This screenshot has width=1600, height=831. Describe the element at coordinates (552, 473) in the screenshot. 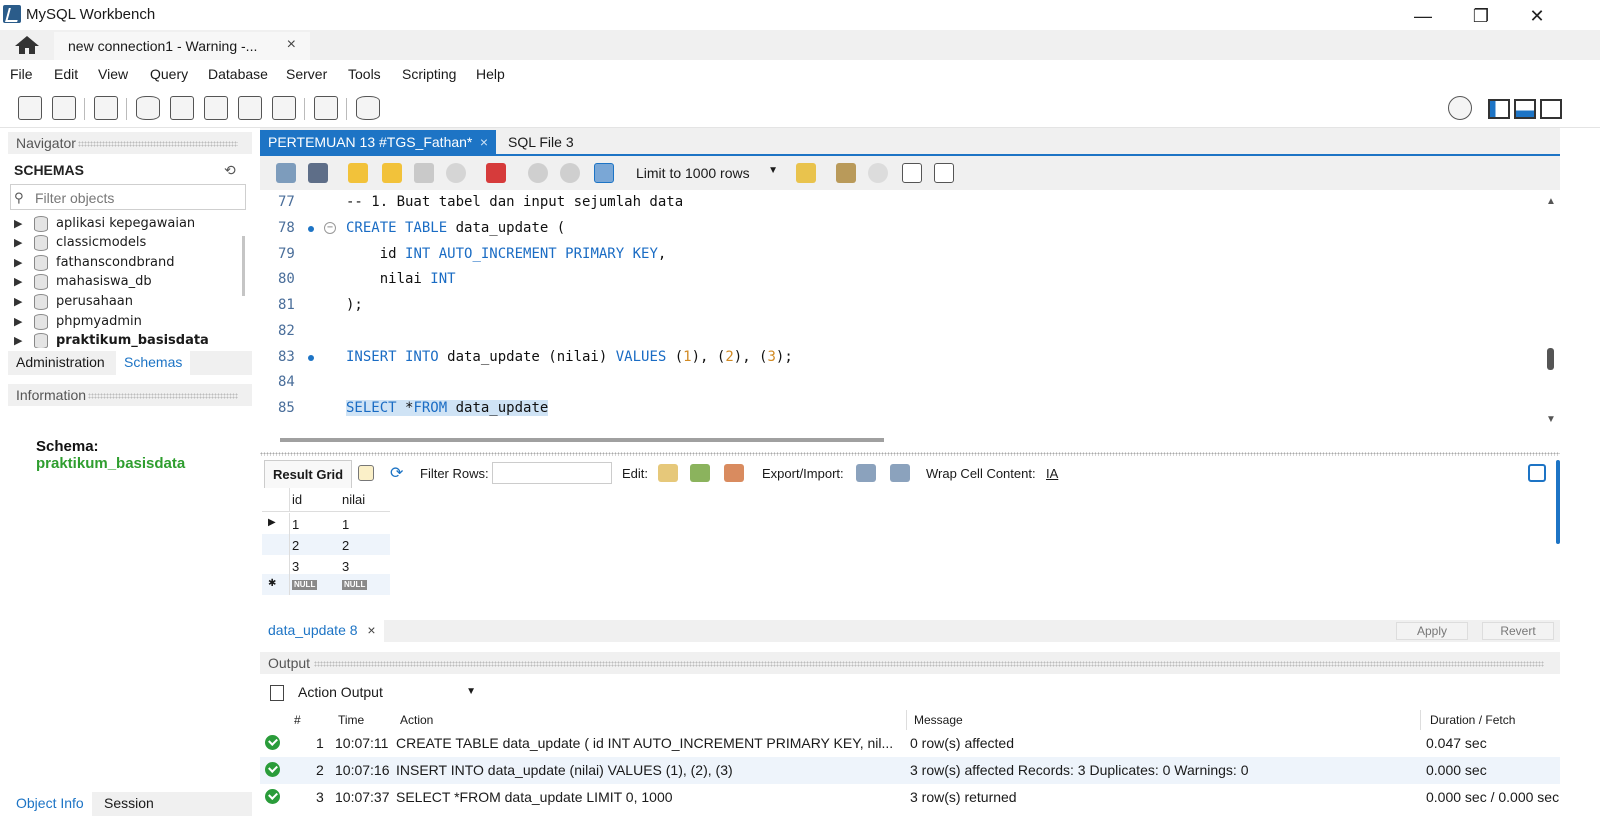

I see `filter-rows-input` at that location.